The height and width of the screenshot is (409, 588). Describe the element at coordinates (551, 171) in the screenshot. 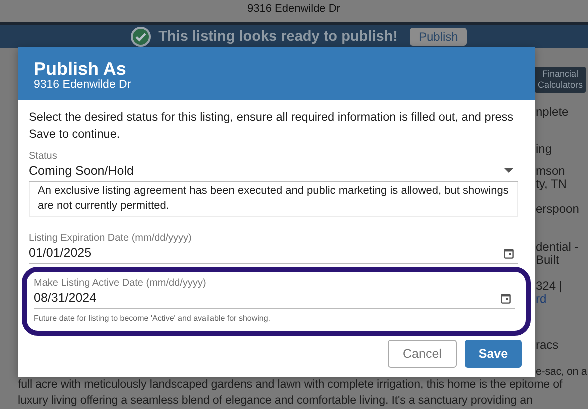

I see `side-text: mson` at that location.